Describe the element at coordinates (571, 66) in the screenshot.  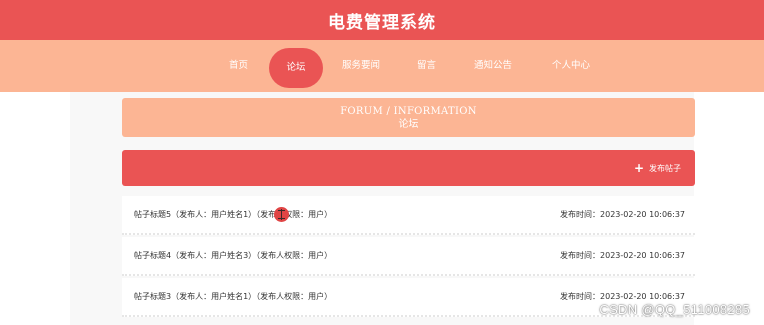
I see `nav-item-profile: 个人中心` at that location.